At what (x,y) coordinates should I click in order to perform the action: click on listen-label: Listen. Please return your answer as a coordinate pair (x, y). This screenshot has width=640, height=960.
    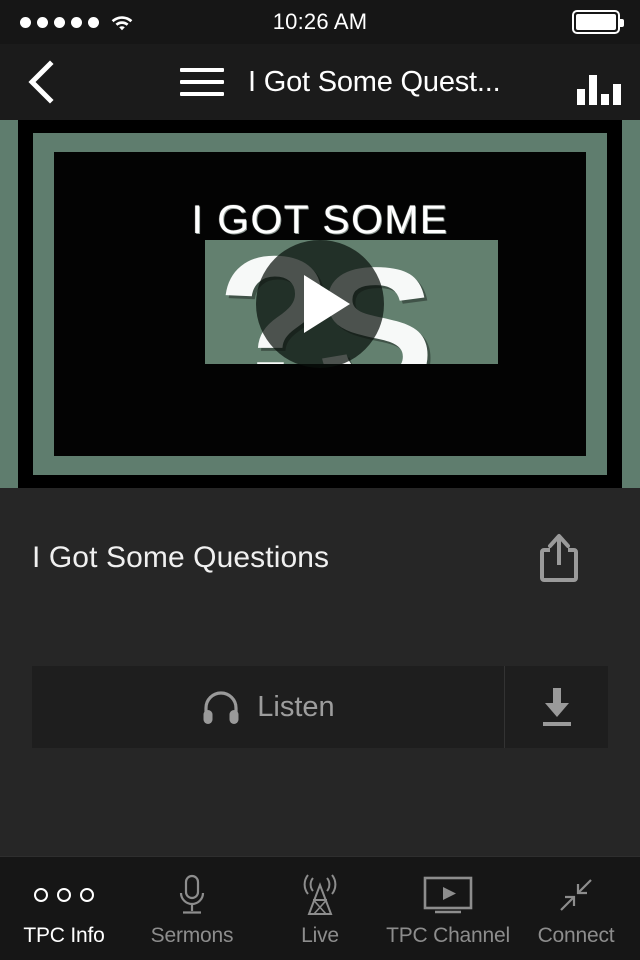
    Looking at the image, I should click on (296, 706).